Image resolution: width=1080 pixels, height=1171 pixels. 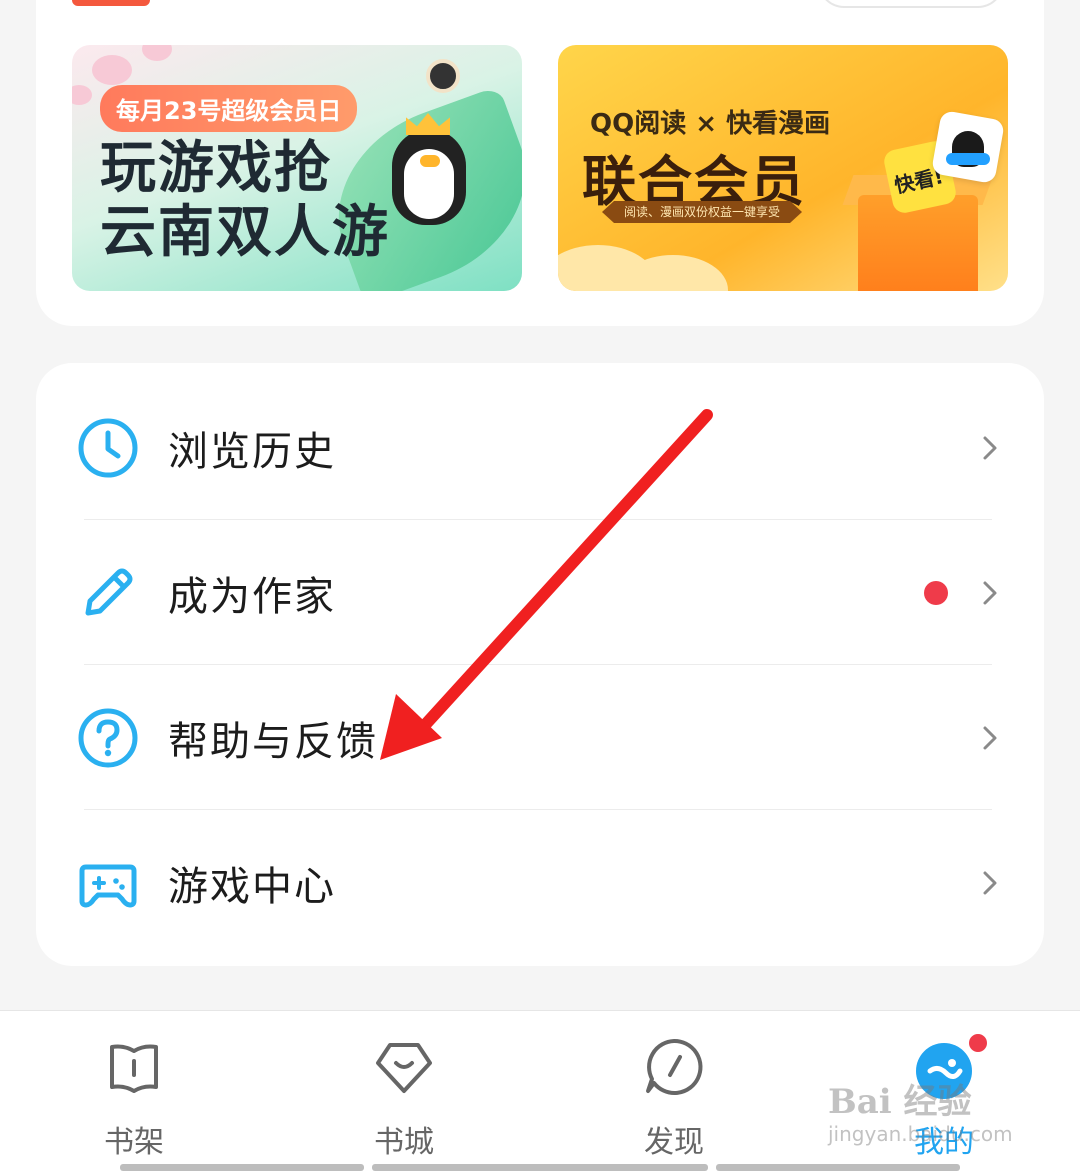 What do you see at coordinates (252, 886) in the screenshot?
I see `menu-item-label: 游戏中心` at bounding box center [252, 886].